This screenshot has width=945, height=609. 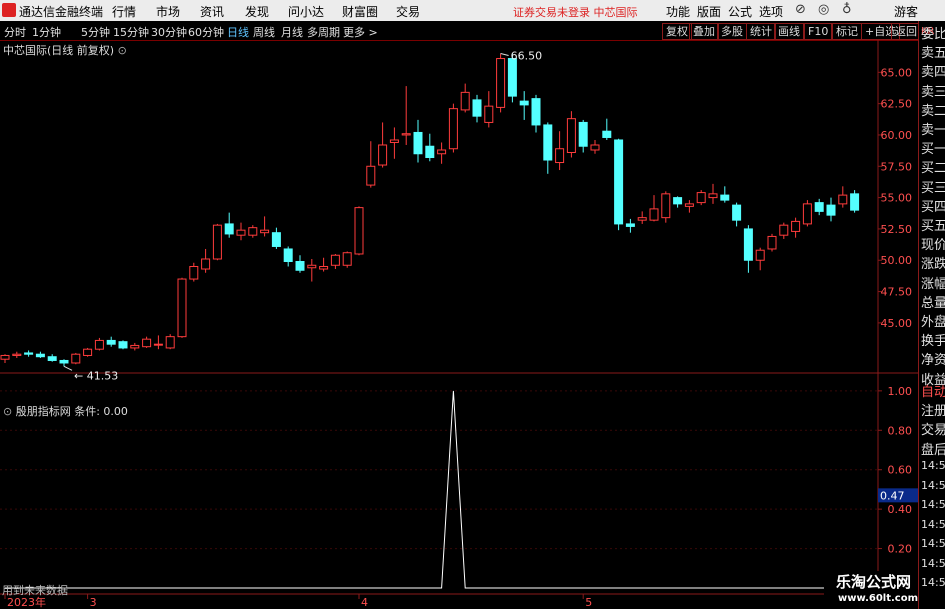 What do you see at coordinates (678, 11) in the screenshot?
I see `menu-item-function: 功能` at bounding box center [678, 11].